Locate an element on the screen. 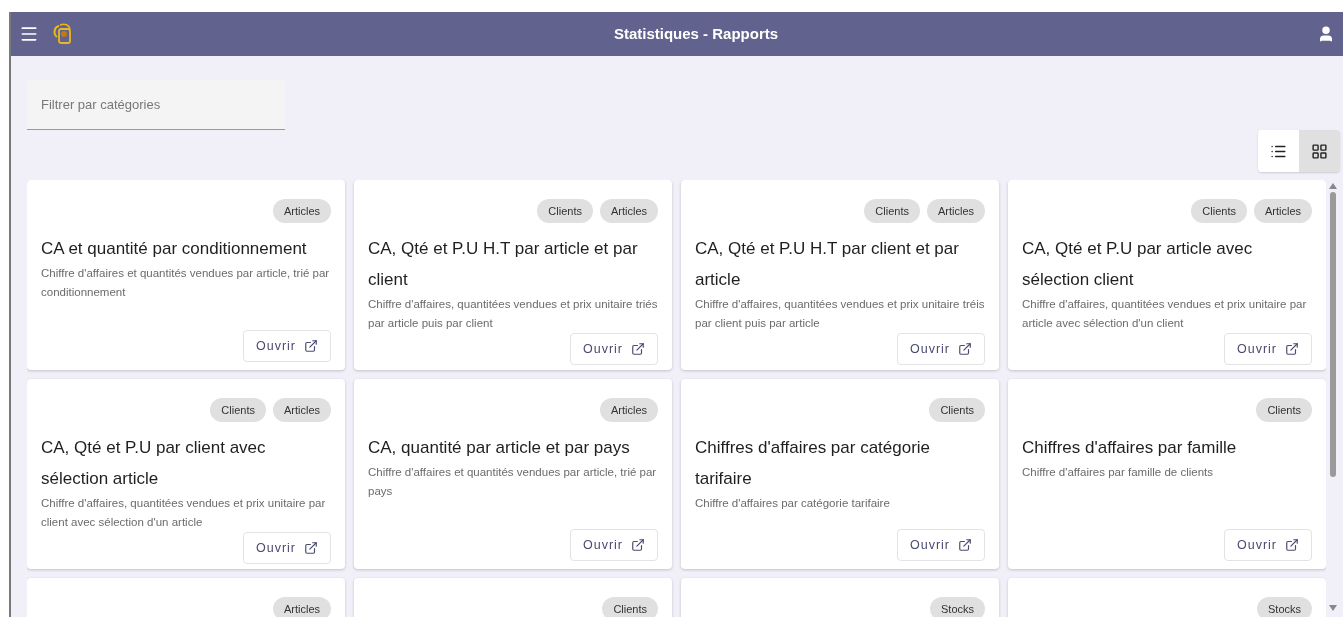  card-title: CA, Qté et P.U par client avec sélection article is located at coordinates (154, 463).